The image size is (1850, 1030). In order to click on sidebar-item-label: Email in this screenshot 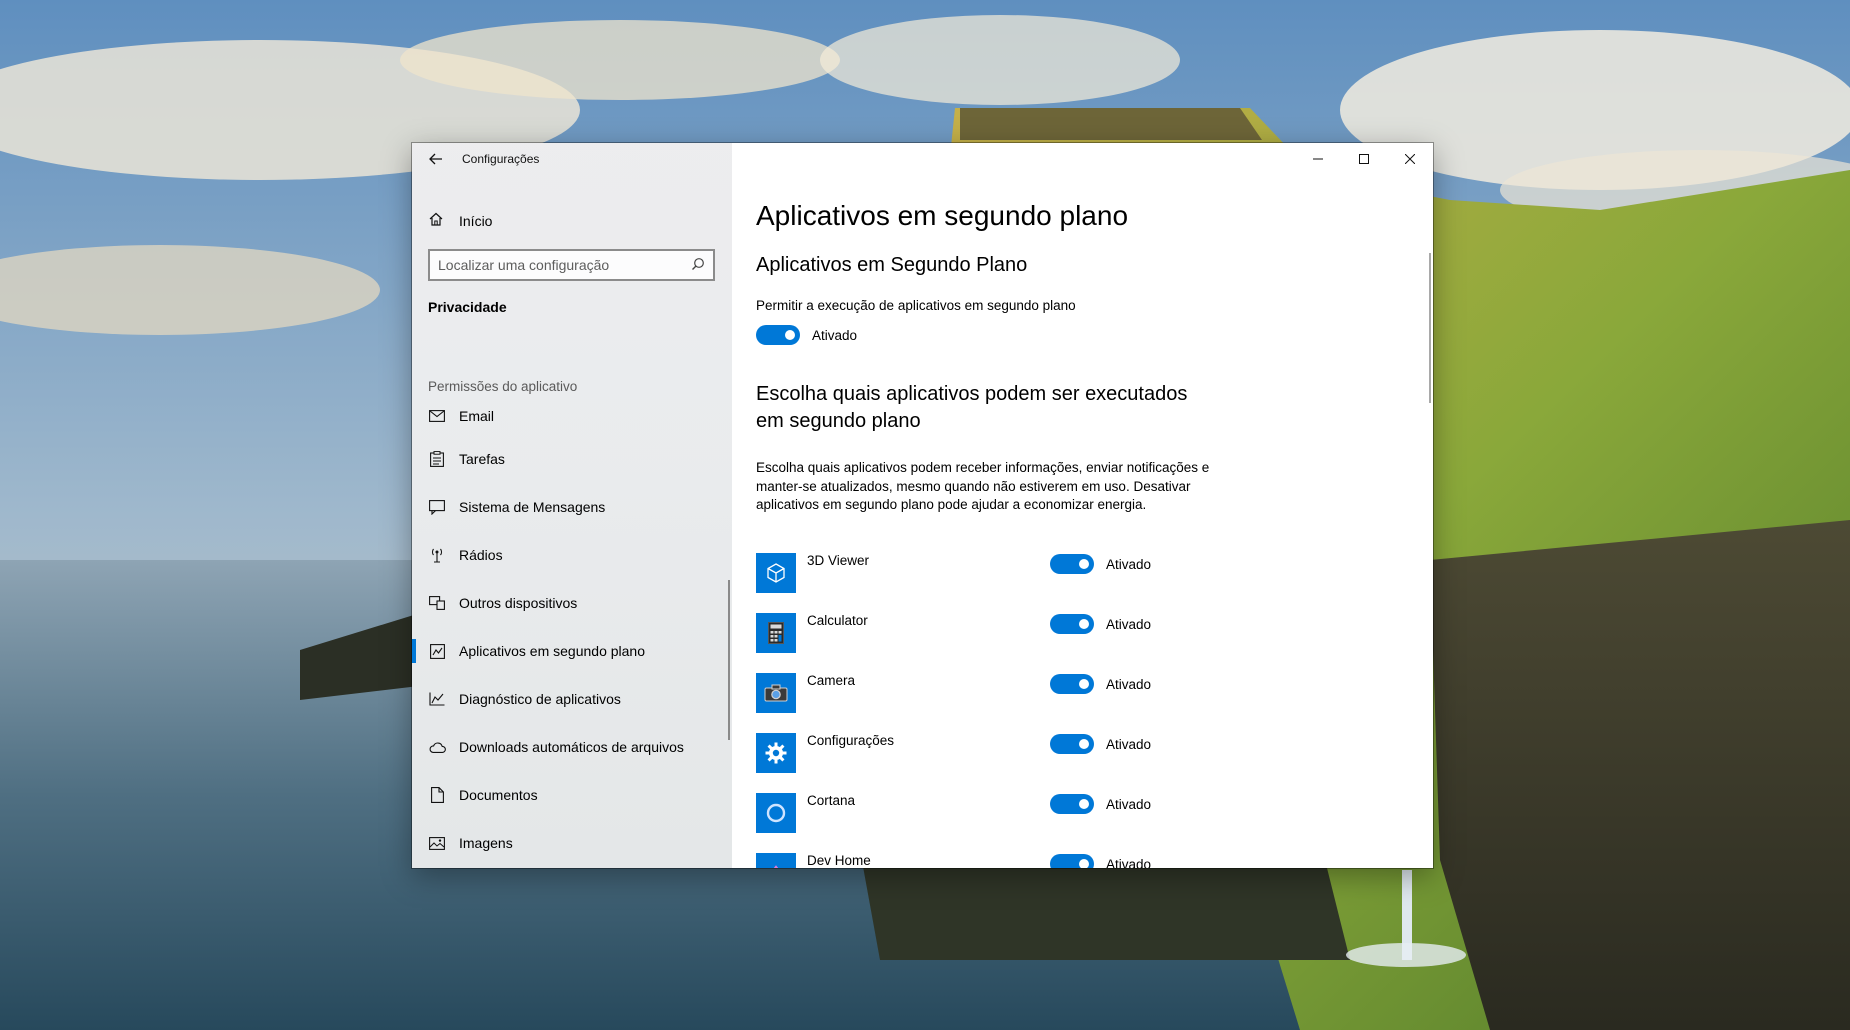, I will do `click(477, 416)`.